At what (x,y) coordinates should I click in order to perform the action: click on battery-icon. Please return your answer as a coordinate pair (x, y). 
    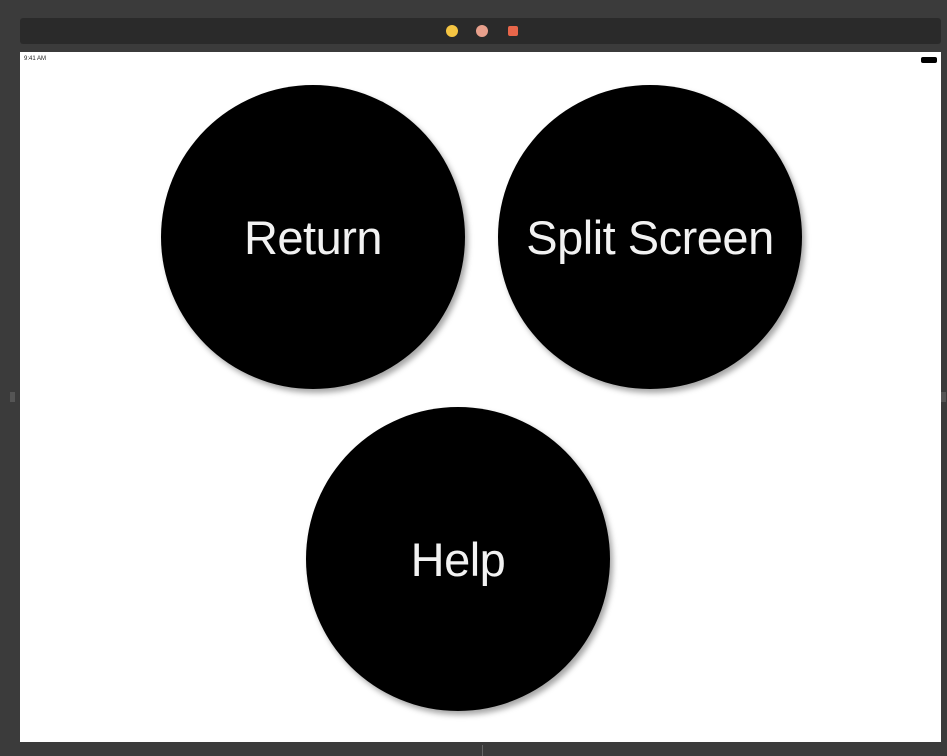
    Looking at the image, I should click on (929, 60).